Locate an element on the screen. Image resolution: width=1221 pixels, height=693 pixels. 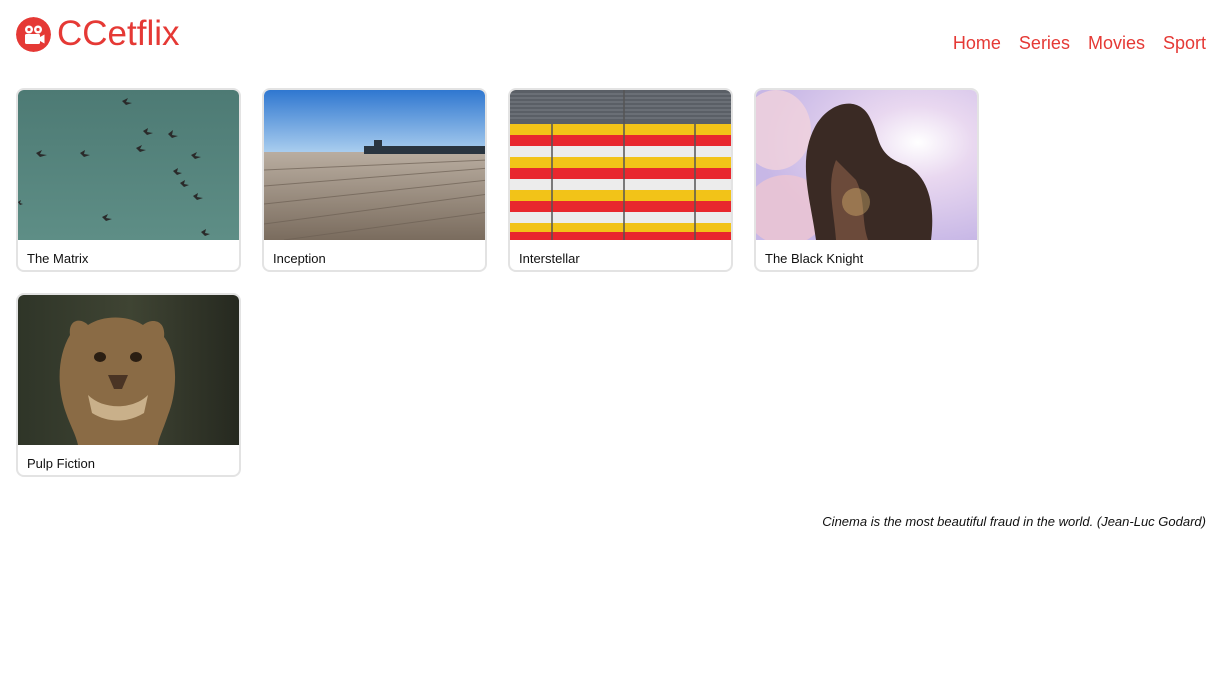
camera-icon is located at coordinates (33, 34).